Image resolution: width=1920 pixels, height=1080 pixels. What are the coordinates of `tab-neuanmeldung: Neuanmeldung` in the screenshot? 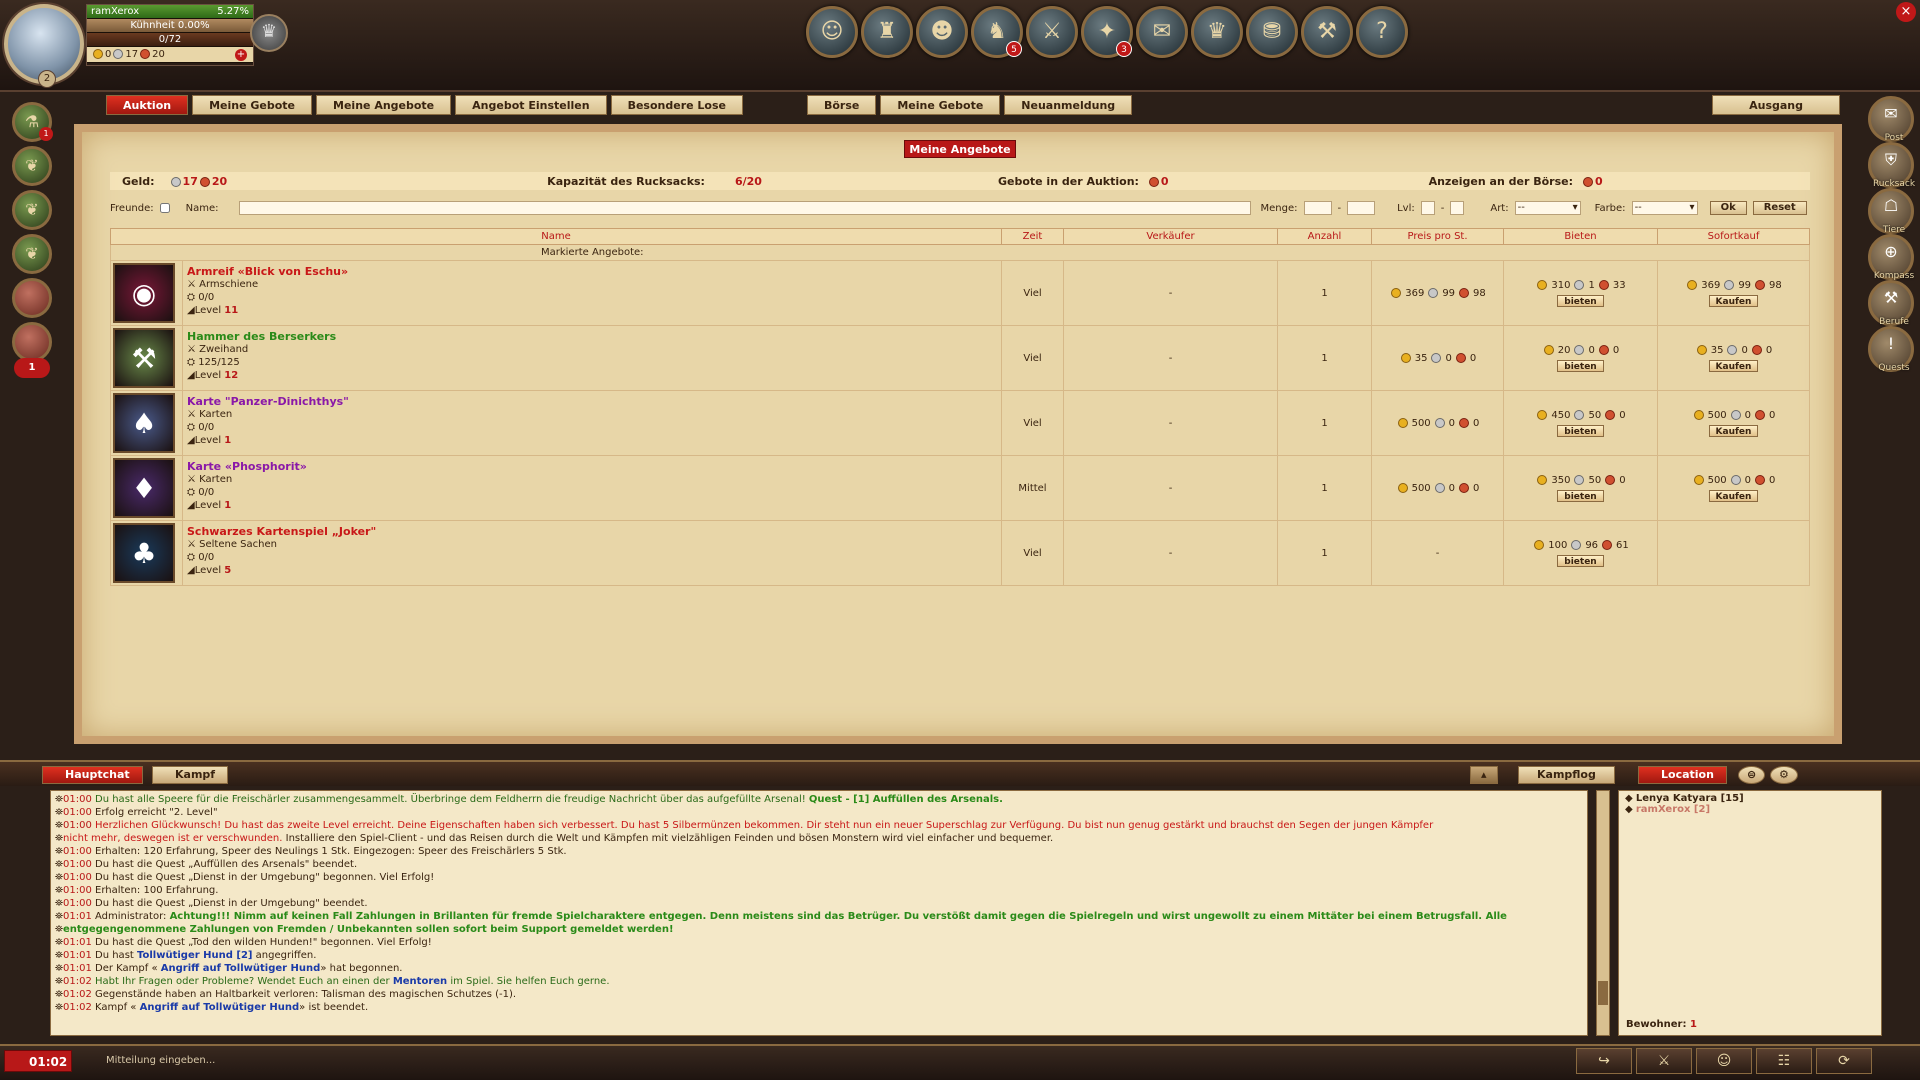 It's located at (1068, 105).